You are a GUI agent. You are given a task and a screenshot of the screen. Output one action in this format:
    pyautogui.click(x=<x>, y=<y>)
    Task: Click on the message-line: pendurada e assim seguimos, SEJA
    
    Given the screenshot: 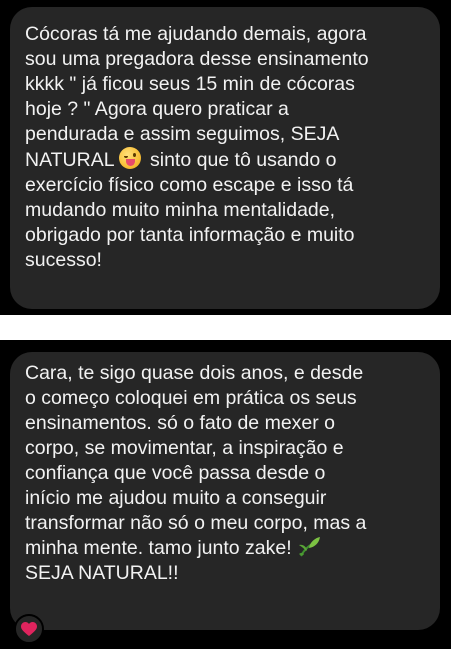 What is the action you would take?
    pyautogui.click(x=182, y=134)
    